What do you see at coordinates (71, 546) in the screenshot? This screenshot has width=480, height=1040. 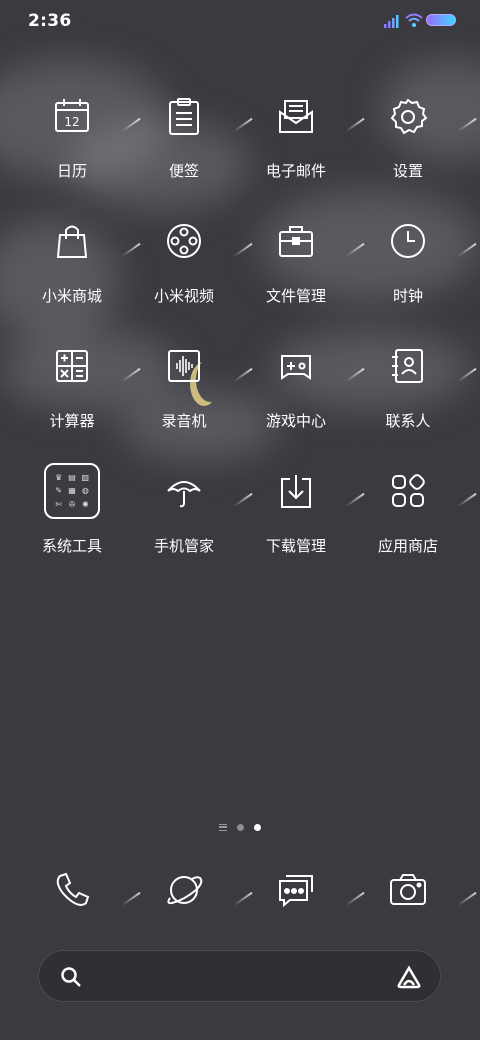 I see `app-label: 系统工具` at bounding box center [71, 546].